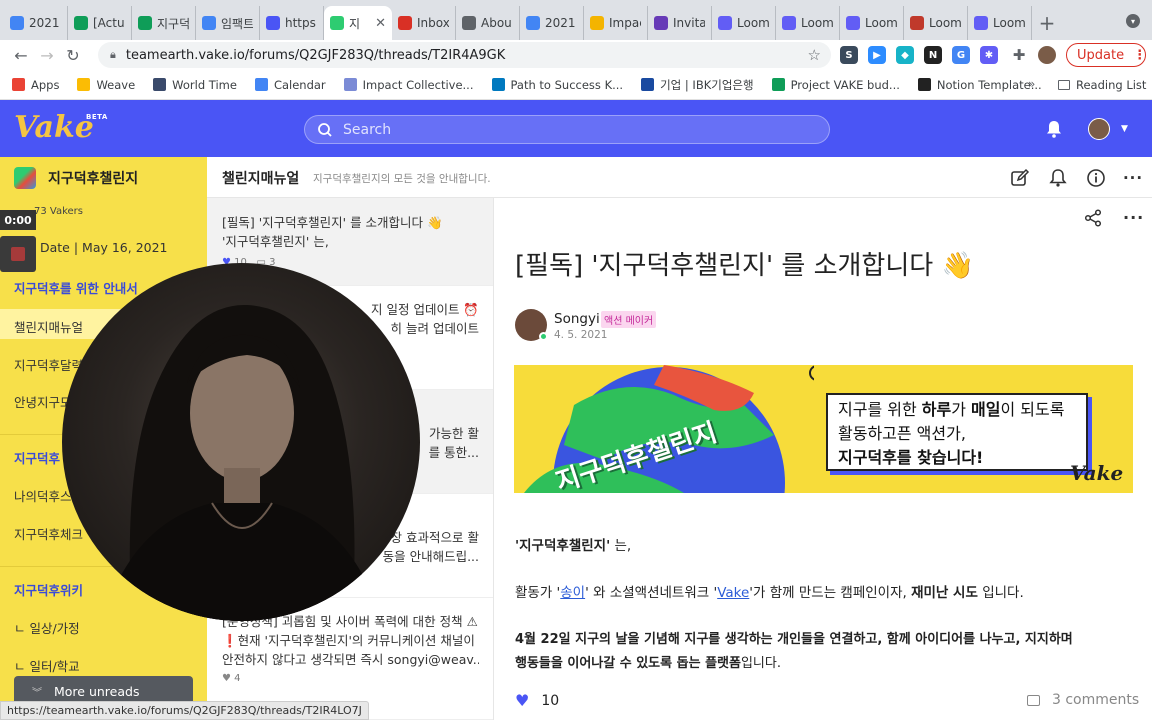  I want to click on online-status-icon, so click(543, 336).